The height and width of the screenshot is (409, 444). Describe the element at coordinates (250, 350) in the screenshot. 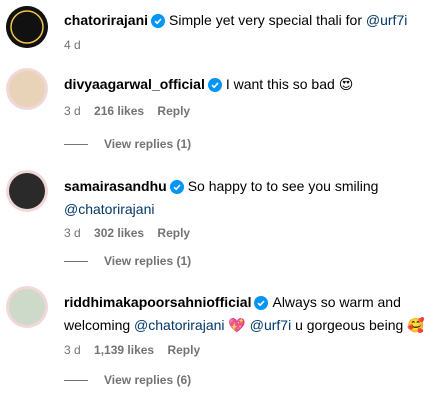

I see `comment-meta: 3 d 1,139 likes Reply` at that location.